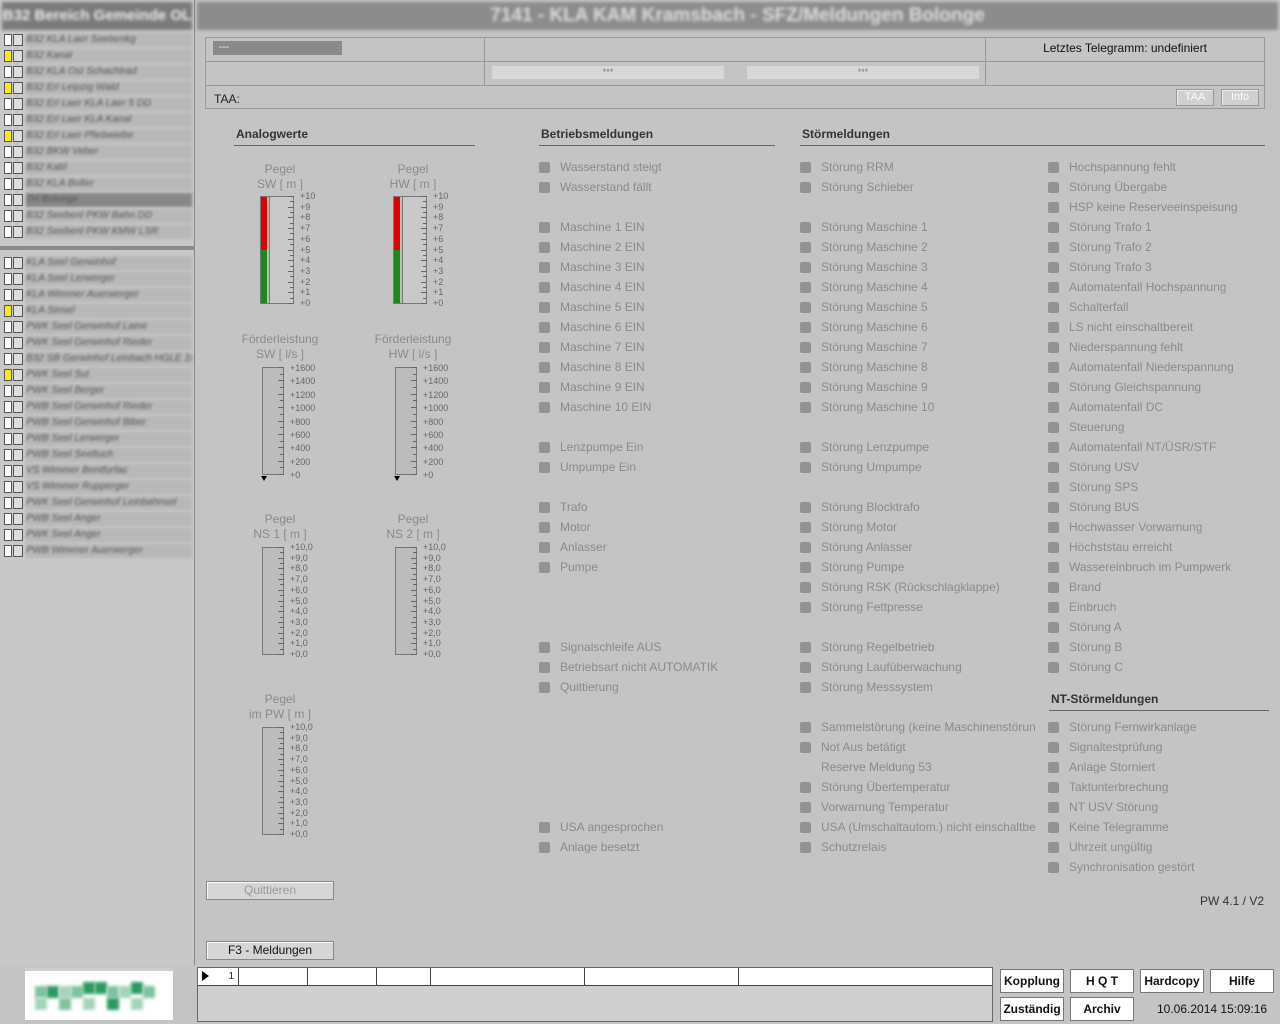 Image resolution: width=1280 pixels, height=1024 pixels. What do you see at coordinates (436, 368) in the screenshot?
I see `gauge-scale-label: +1600` at bounding box center [436, 368].